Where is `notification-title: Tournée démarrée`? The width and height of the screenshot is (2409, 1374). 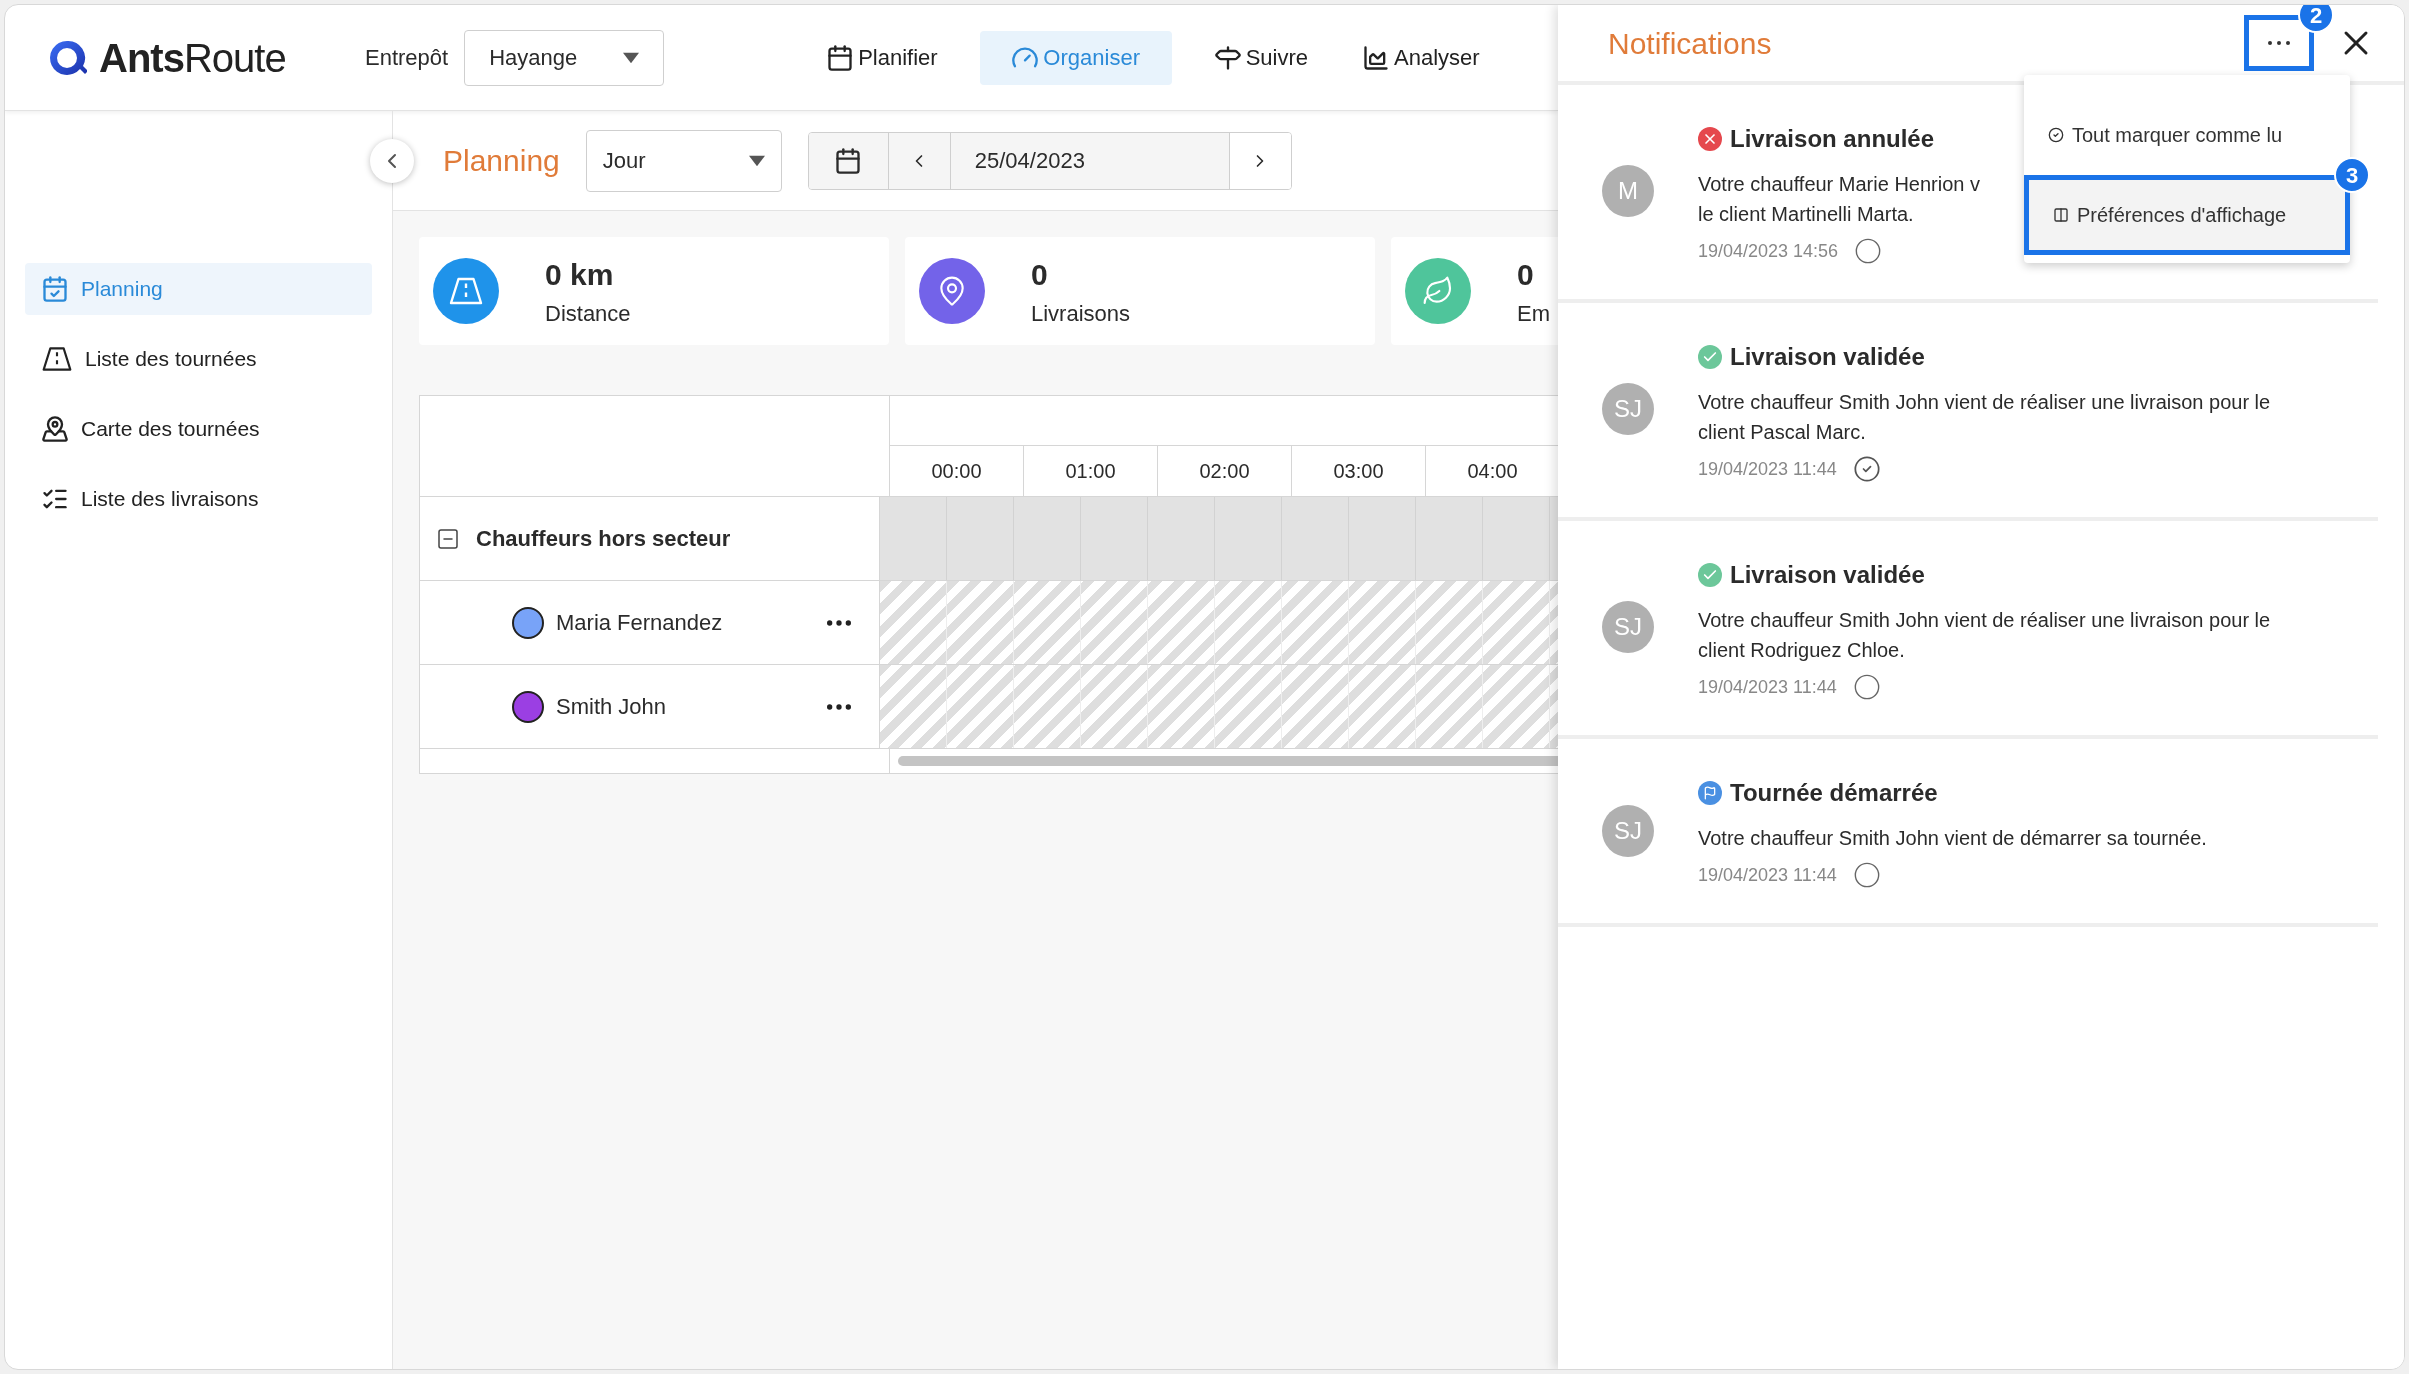
notification-title: Tournée démarrée is located at coordinates (1834, 793).